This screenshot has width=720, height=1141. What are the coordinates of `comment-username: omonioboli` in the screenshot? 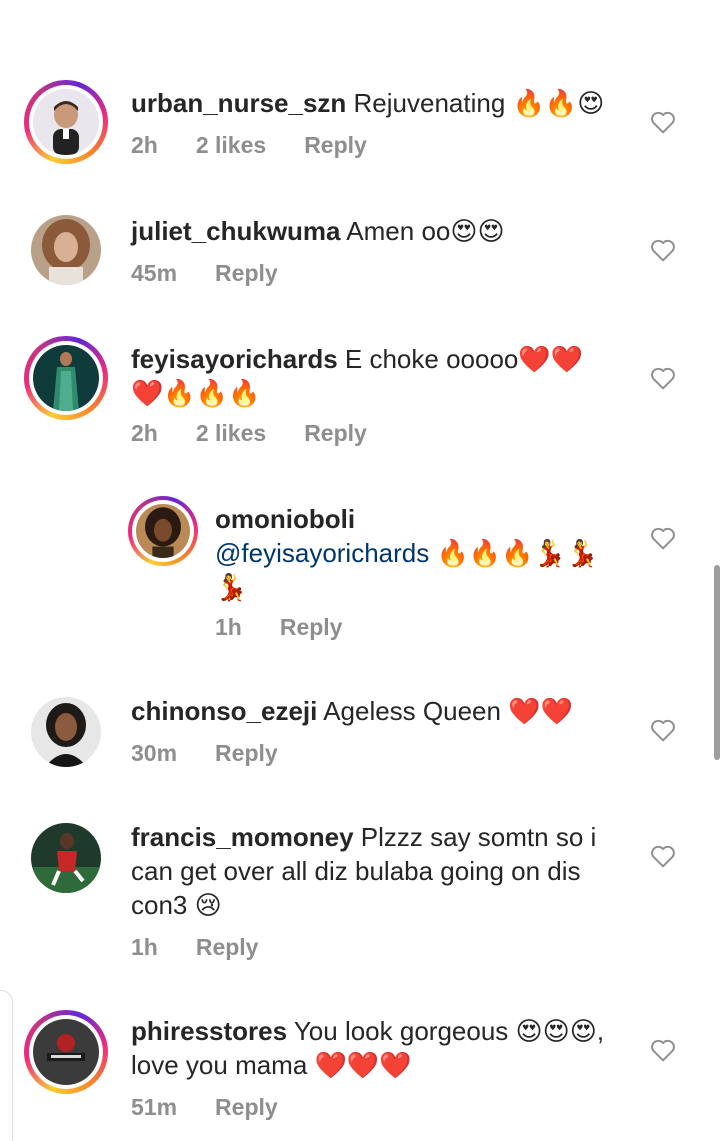 It's located at (420, 519).